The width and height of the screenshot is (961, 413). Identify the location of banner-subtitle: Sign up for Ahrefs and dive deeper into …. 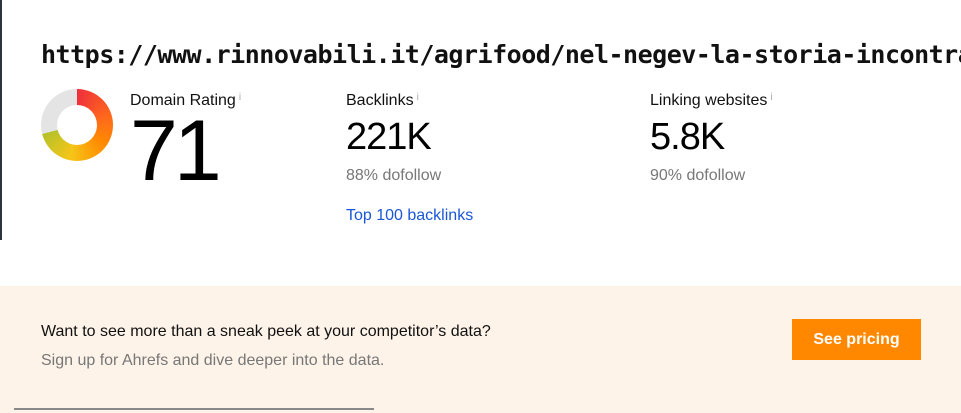
(213, 360).